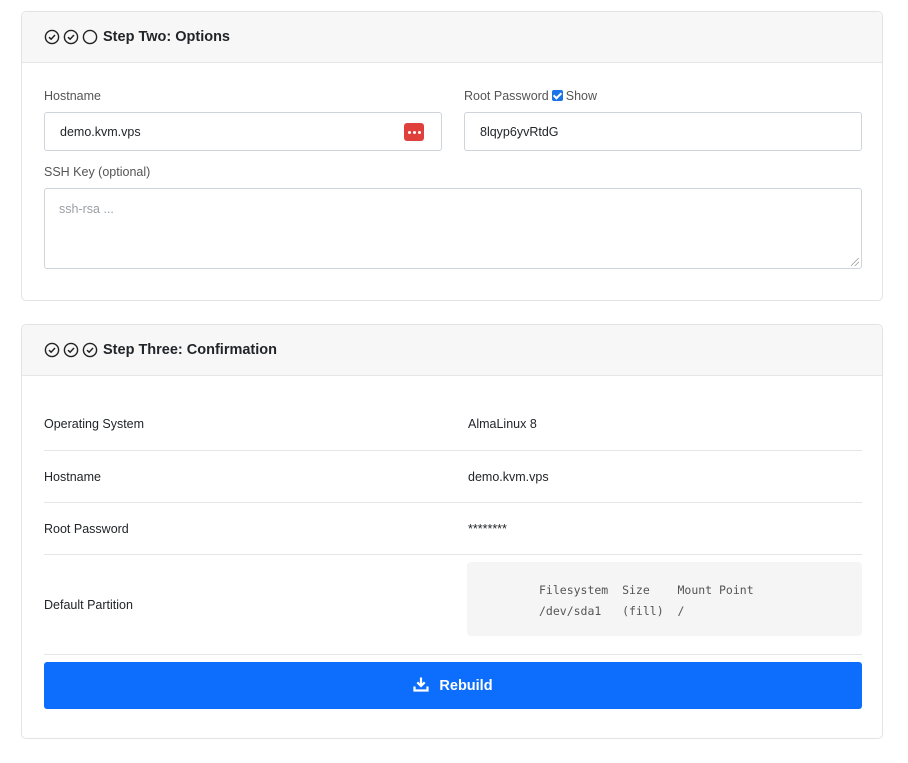 This screenshot has height=763, width=908. I want to click on step-two-header: Step Two: Options, so click(452, 37).